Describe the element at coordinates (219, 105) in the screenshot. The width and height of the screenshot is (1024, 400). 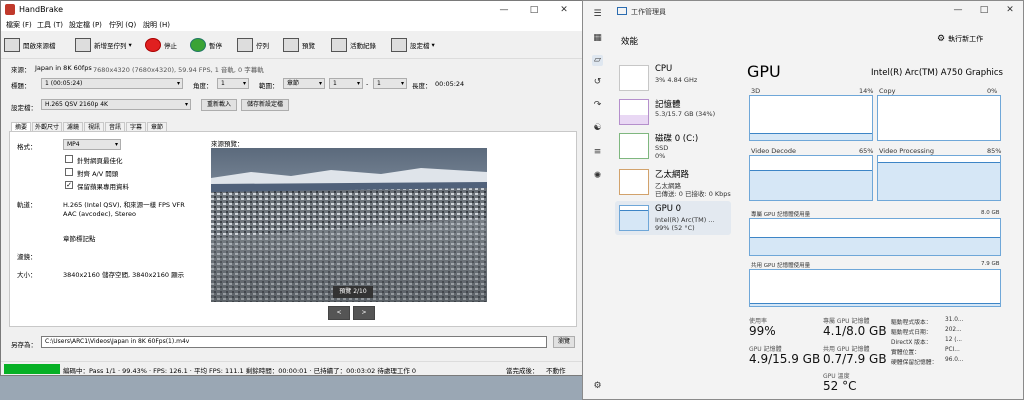
I see `reload-button: 重新載入` at that location.